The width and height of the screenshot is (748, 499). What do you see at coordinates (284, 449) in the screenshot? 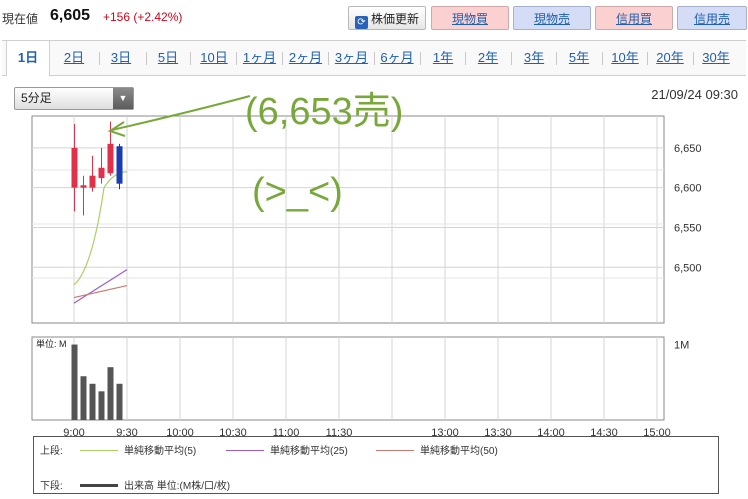
I see `legend-ma25: 単純移動平均(25)` at bounding box center [284, 449].